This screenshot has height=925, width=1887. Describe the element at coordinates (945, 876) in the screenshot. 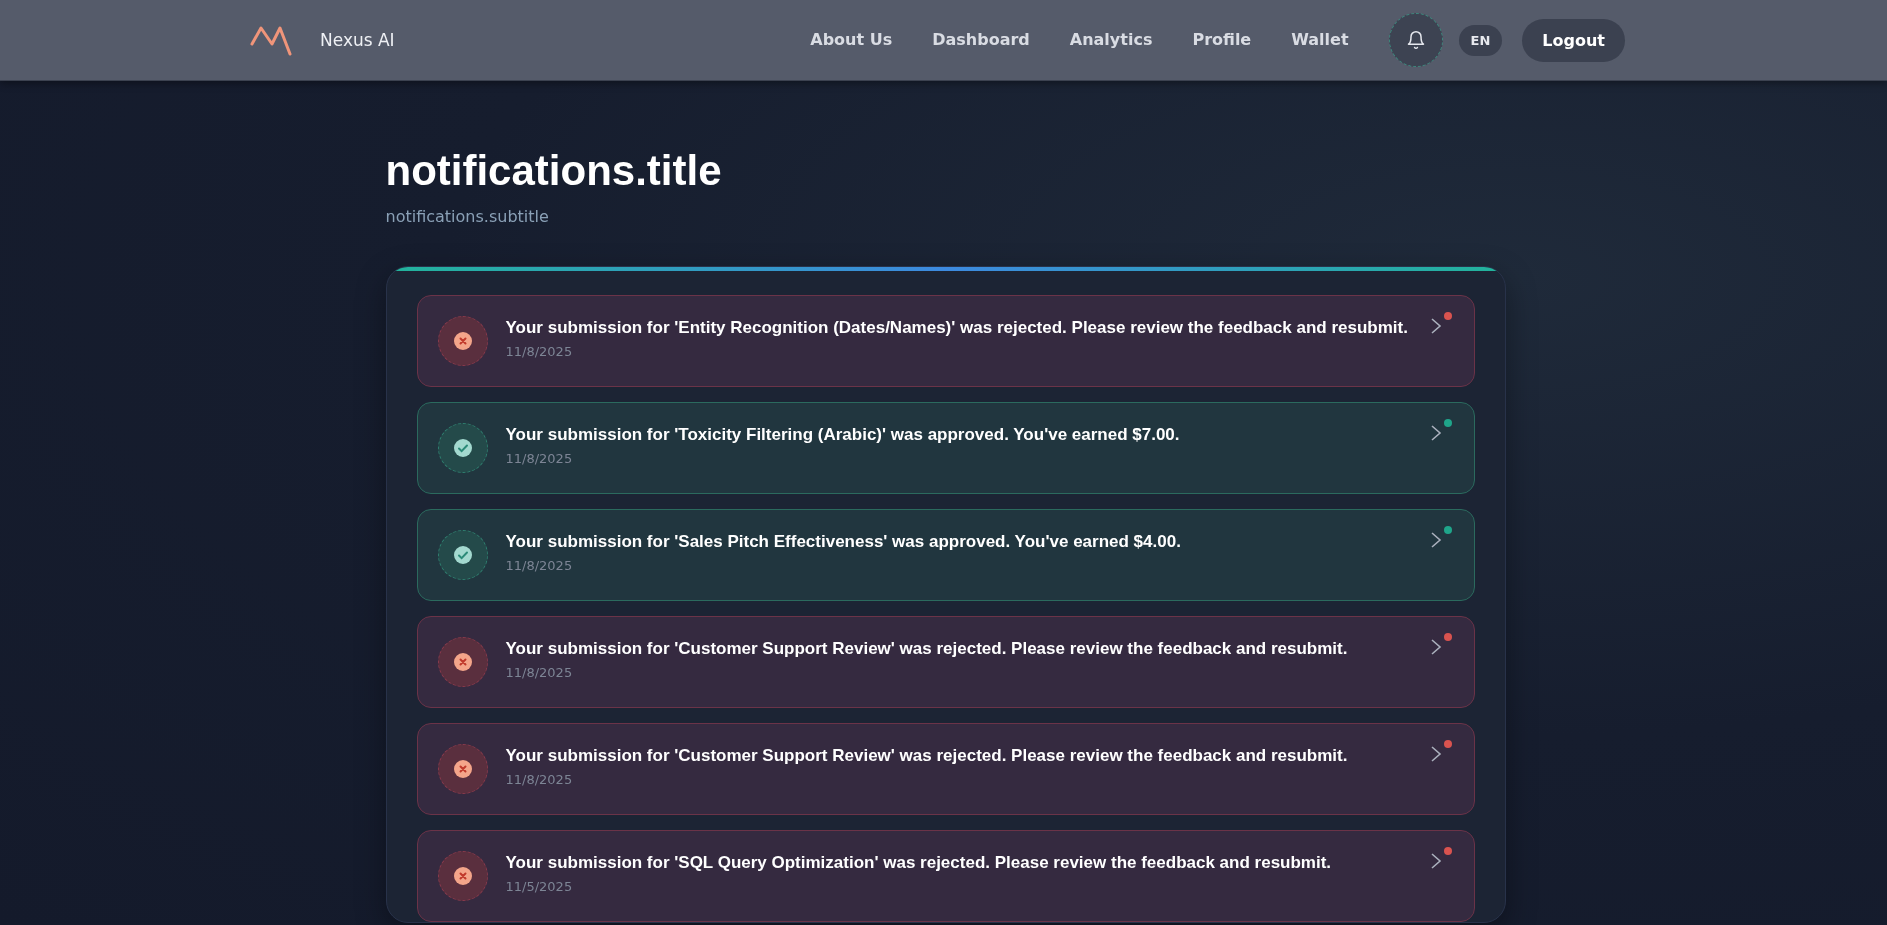

I see `notification-card: Your submission for 'SQL Query Optimization' was rejected. Please review the feedback and resubmit. 11/5/2025` at that location.